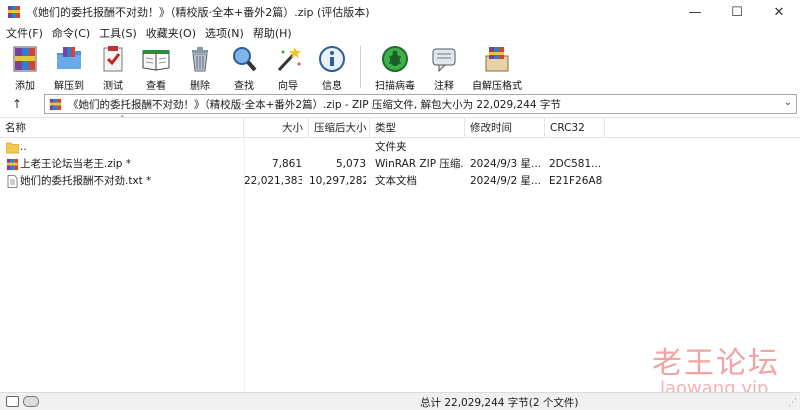 The height and width of the screenshot is (410, 800). Describe the element at coordinates (288, 59) in the screenshot. I see `wizard-icon` at that location.